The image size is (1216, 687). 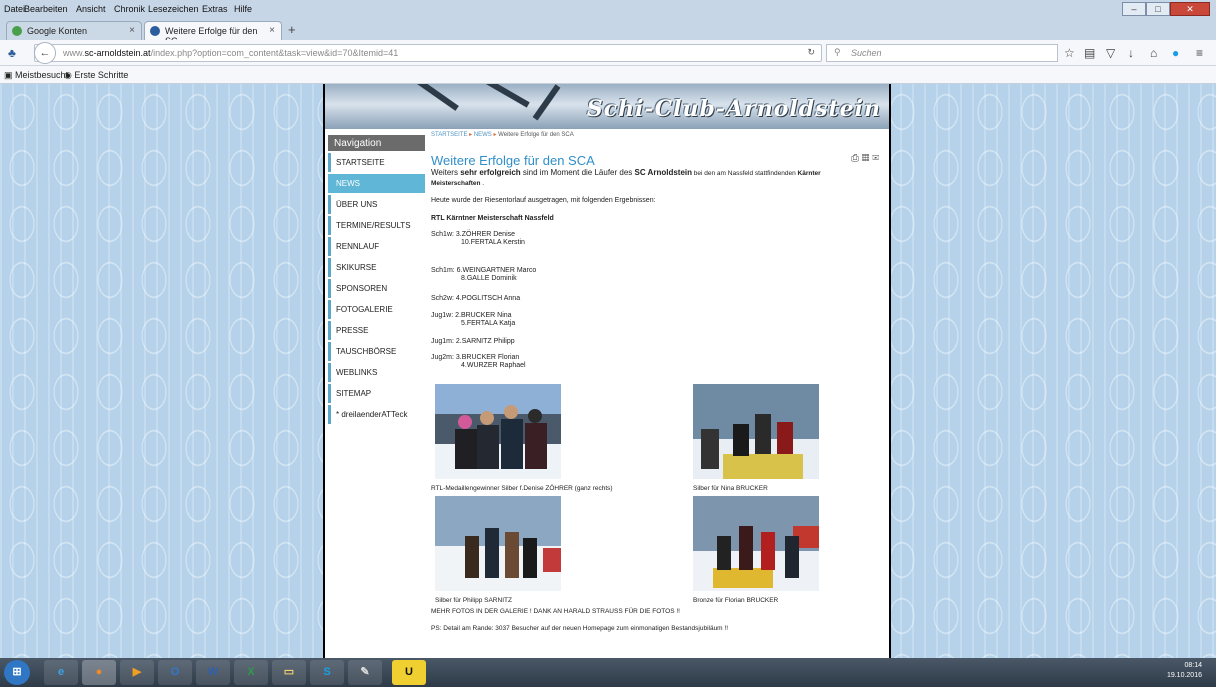 I want to click on back-button: ←, so click(x=45, y=53).